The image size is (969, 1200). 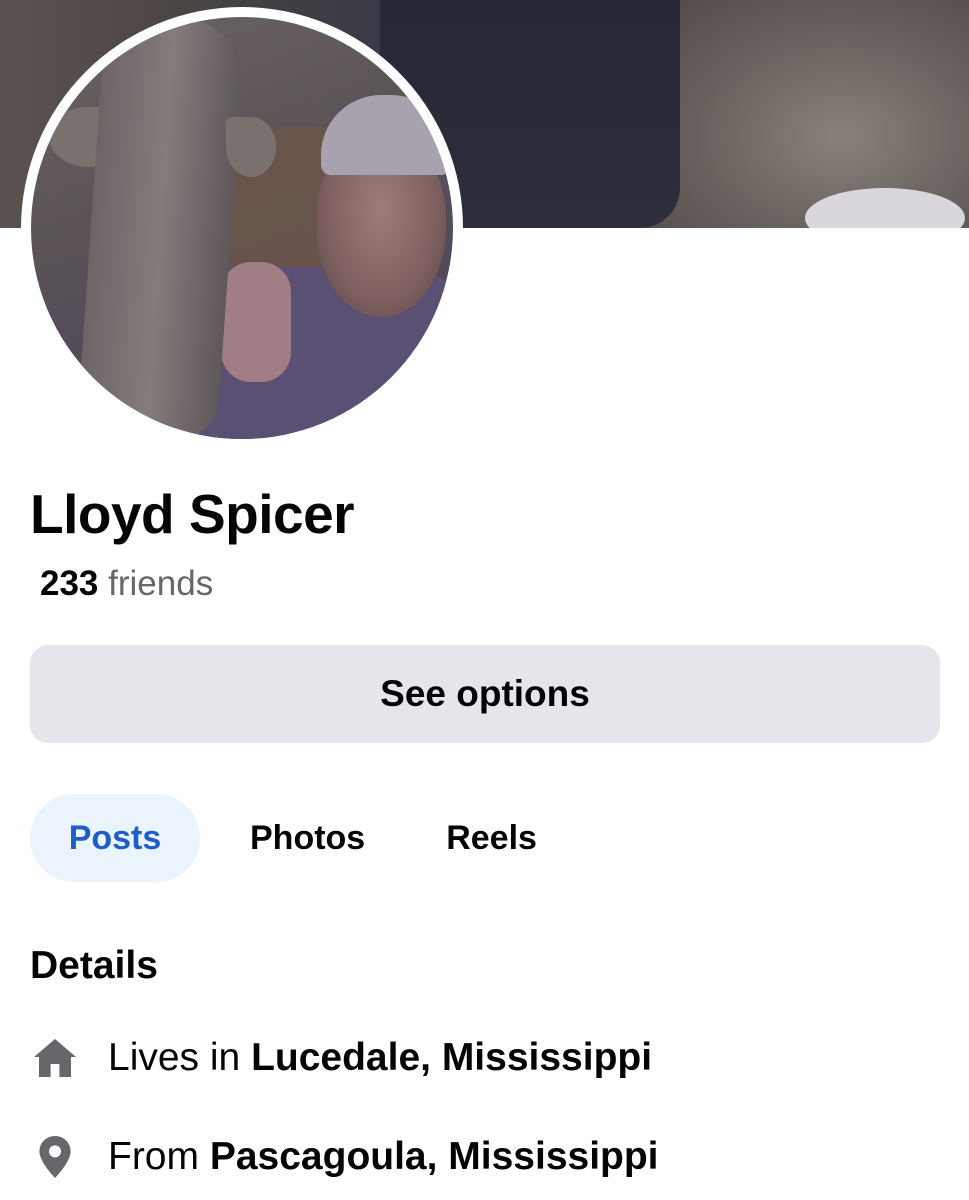 What do you see at coordinates (251, 147) in the screenshot?
I see `avatar-fish-fin-right` at bounding box center [251, 147].